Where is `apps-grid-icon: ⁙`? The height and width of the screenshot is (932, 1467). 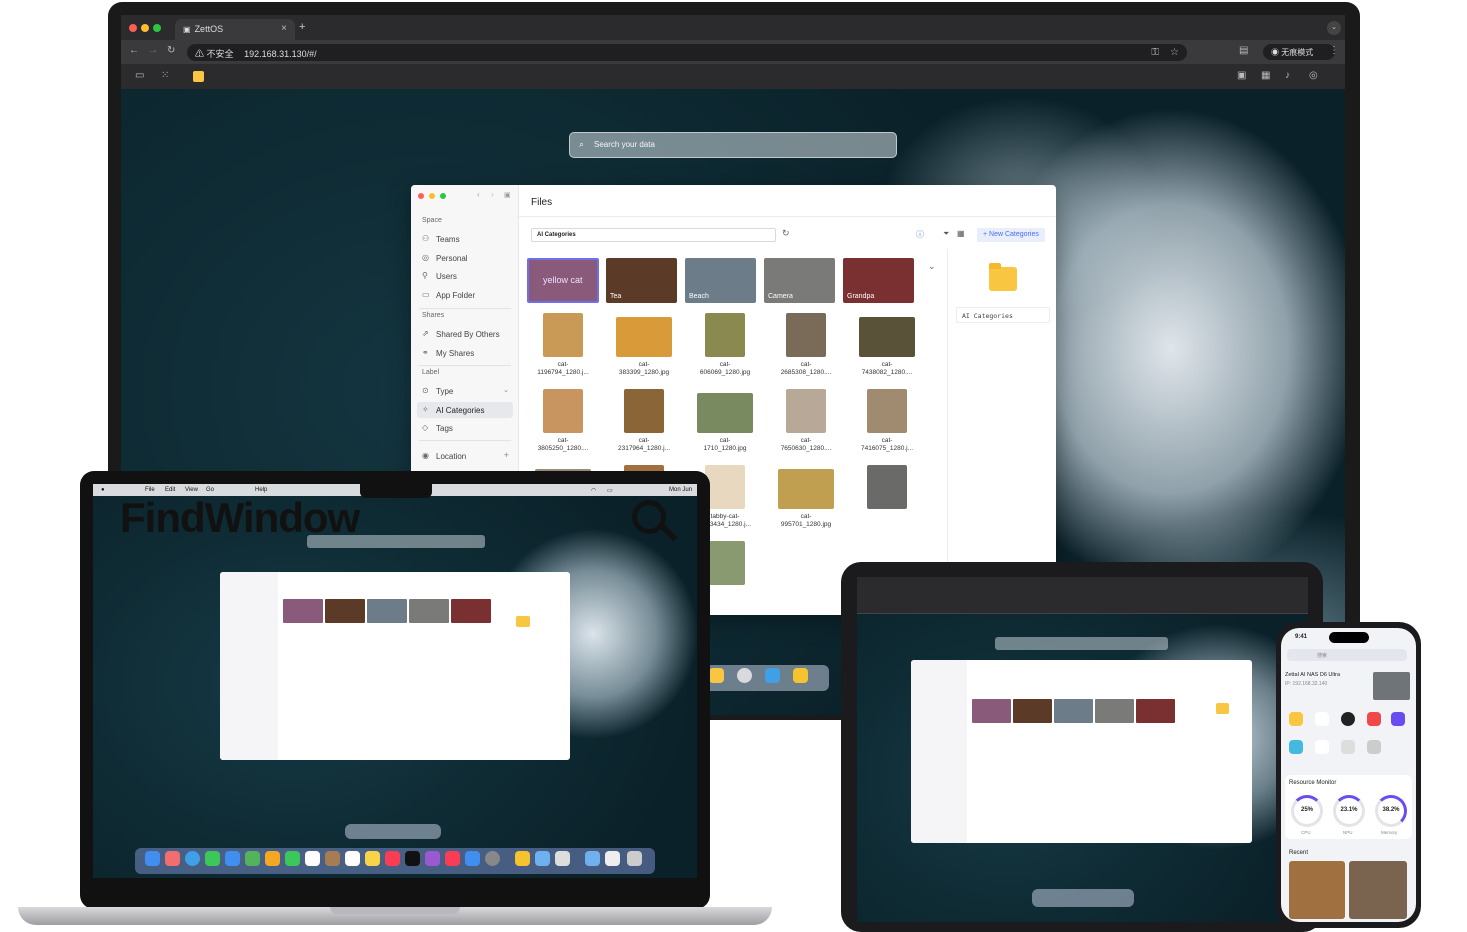
apps-grid-icon: ⁙ is located at coordinates (165, 75).